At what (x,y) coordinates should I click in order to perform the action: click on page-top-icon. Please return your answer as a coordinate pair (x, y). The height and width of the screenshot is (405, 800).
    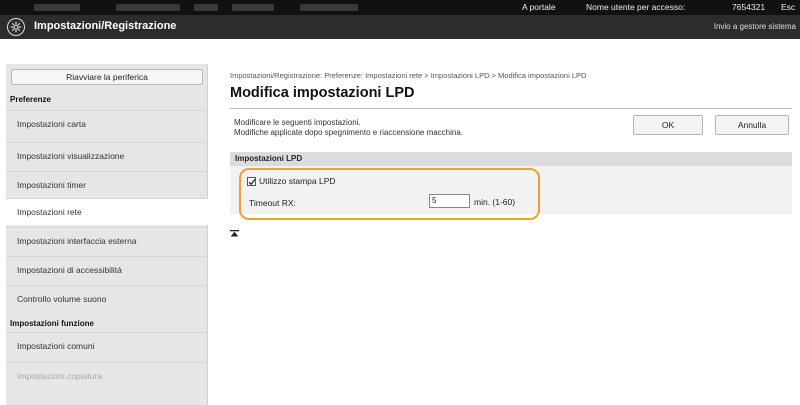
    Looking at the image, I should click on (234, 233).